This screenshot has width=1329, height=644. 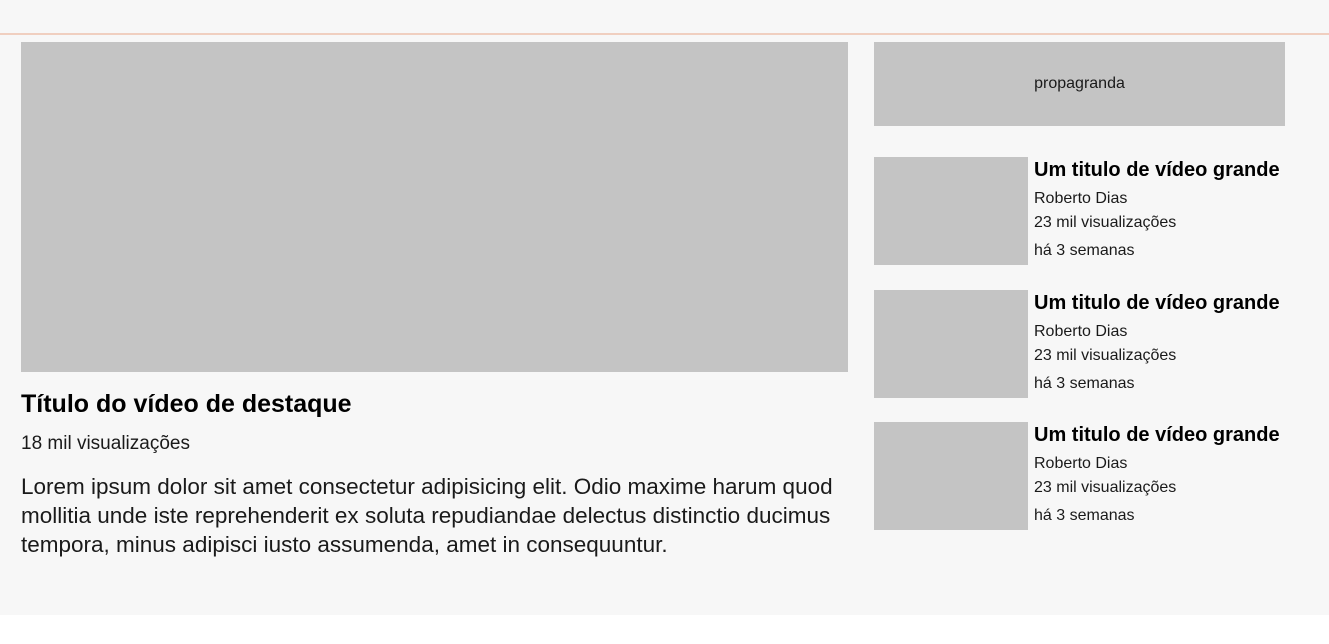 What do you see at coordinates (186, 404) in the screenshot?
I see `featured-video-title: Título do vídeo de destaque` at bounding box center [186, 404].